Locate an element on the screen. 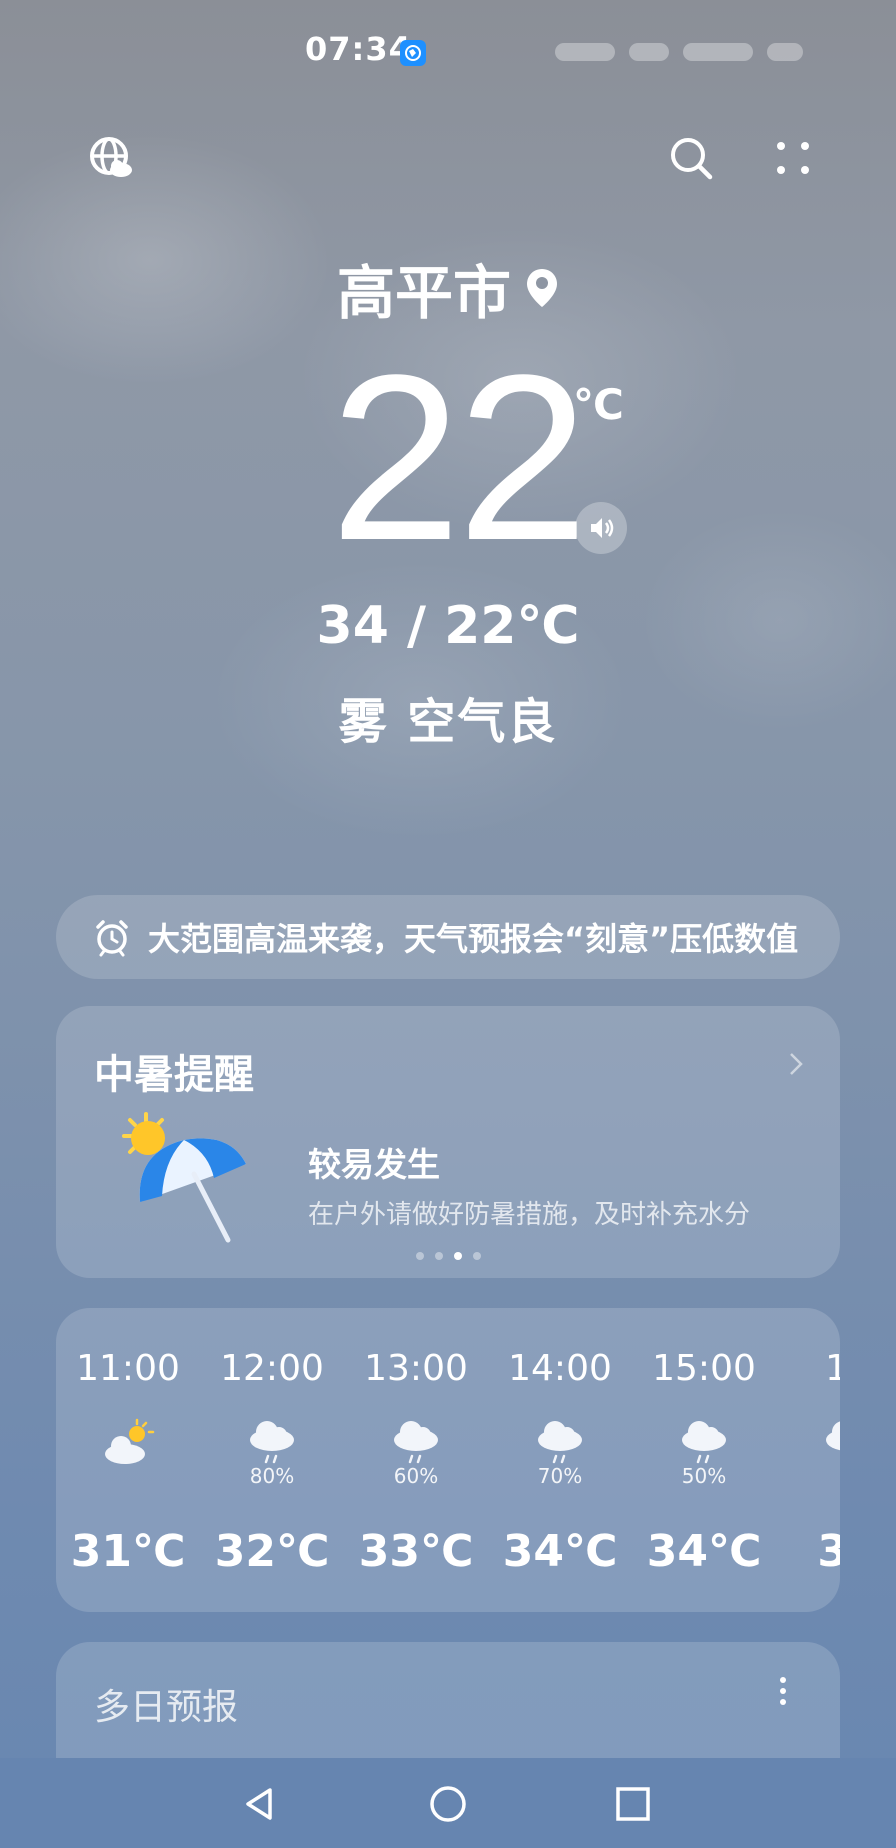  hour-item: 12:00 80% 32℃ is located at coordinates (272, 1460).